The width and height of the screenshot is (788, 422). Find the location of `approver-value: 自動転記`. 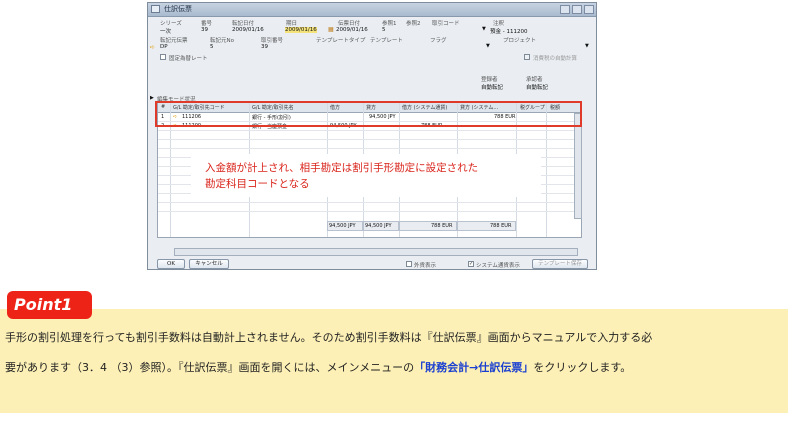

approver-value: 自動転記 is located at coordinates (537, 88).